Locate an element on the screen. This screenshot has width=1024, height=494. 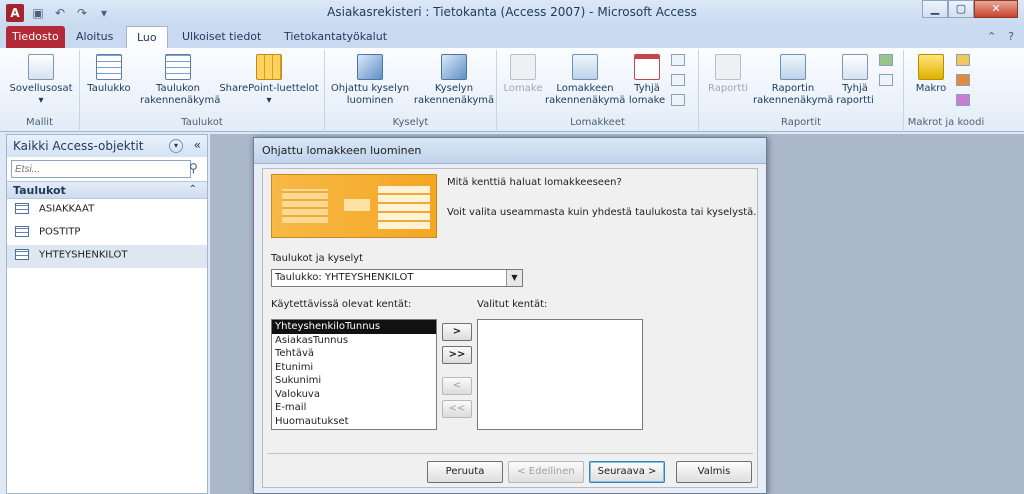
nav-group-taulukot: Taulukot ⌃ is located at coordinates (107, 190).